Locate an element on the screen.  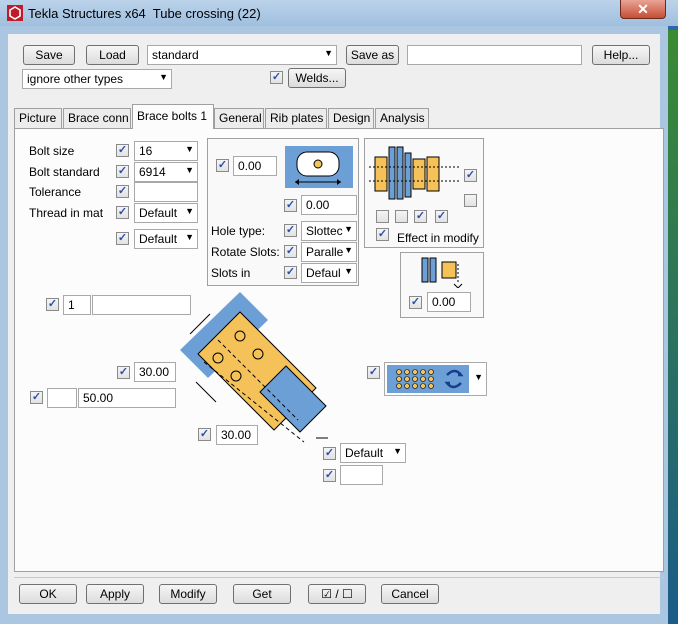
bolt-size-checkbox: ✓ is located at coordinates (122, 150).